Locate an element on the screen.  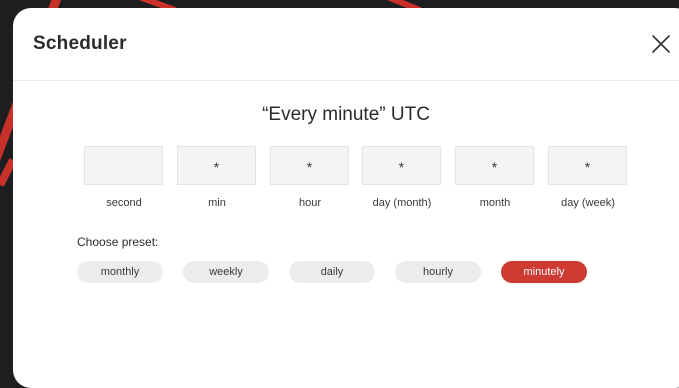
field-day-month-label: day (month) is located at coordinates (402, 203).